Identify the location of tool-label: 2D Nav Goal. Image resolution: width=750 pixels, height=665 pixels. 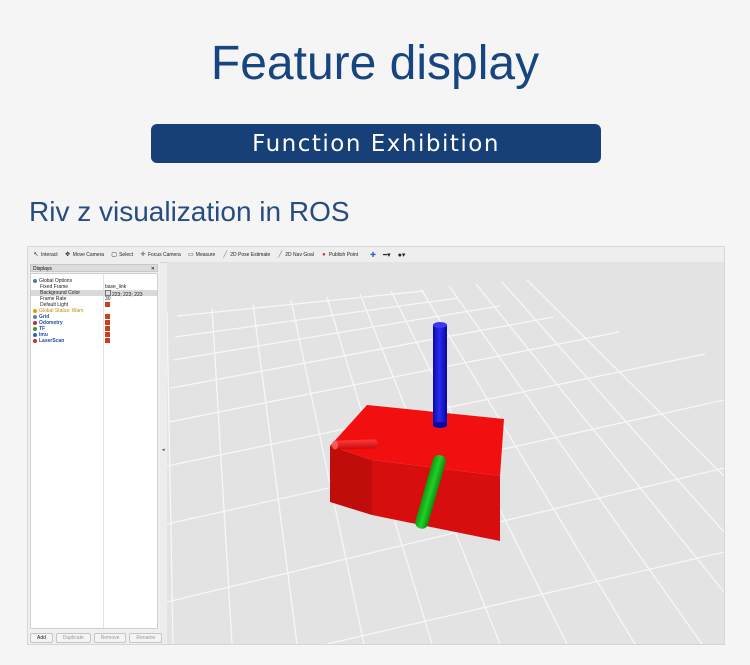
(299, 254).